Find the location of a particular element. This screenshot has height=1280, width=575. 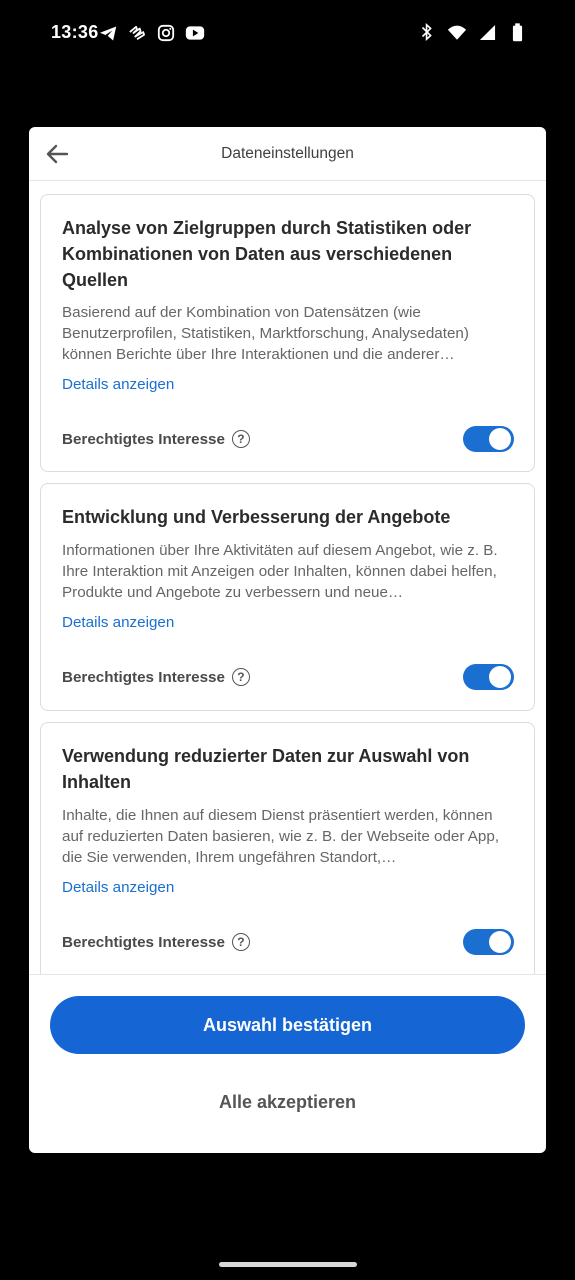

dialog-header: Dateneinstellungen is located at coordinates (287, 154).